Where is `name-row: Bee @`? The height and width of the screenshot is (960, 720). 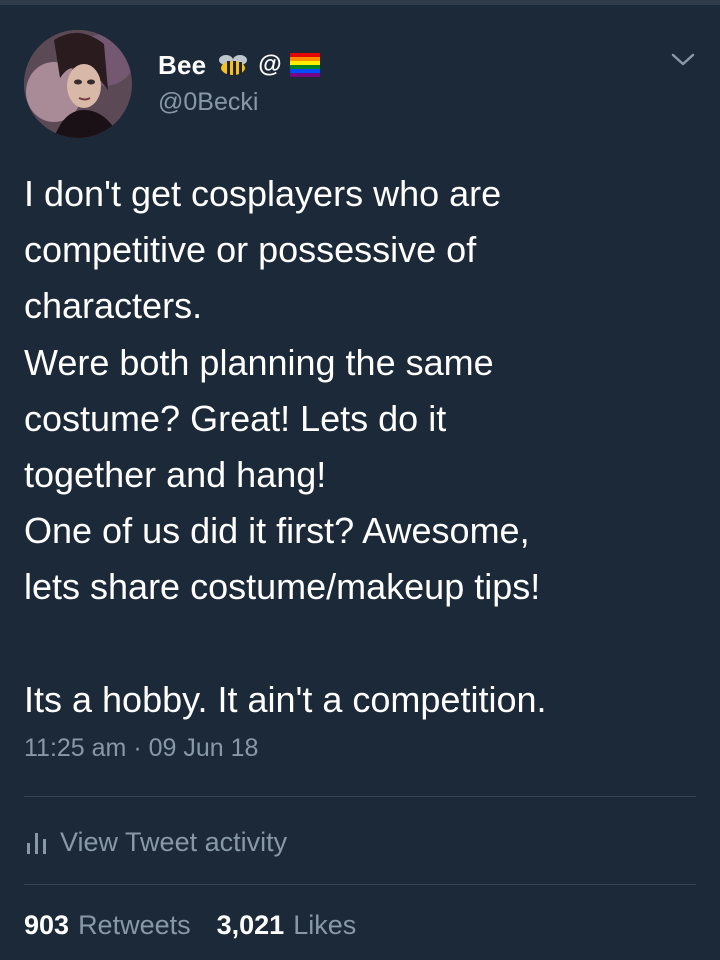
name-row: Bee @ is located at coordinates (239, 65).